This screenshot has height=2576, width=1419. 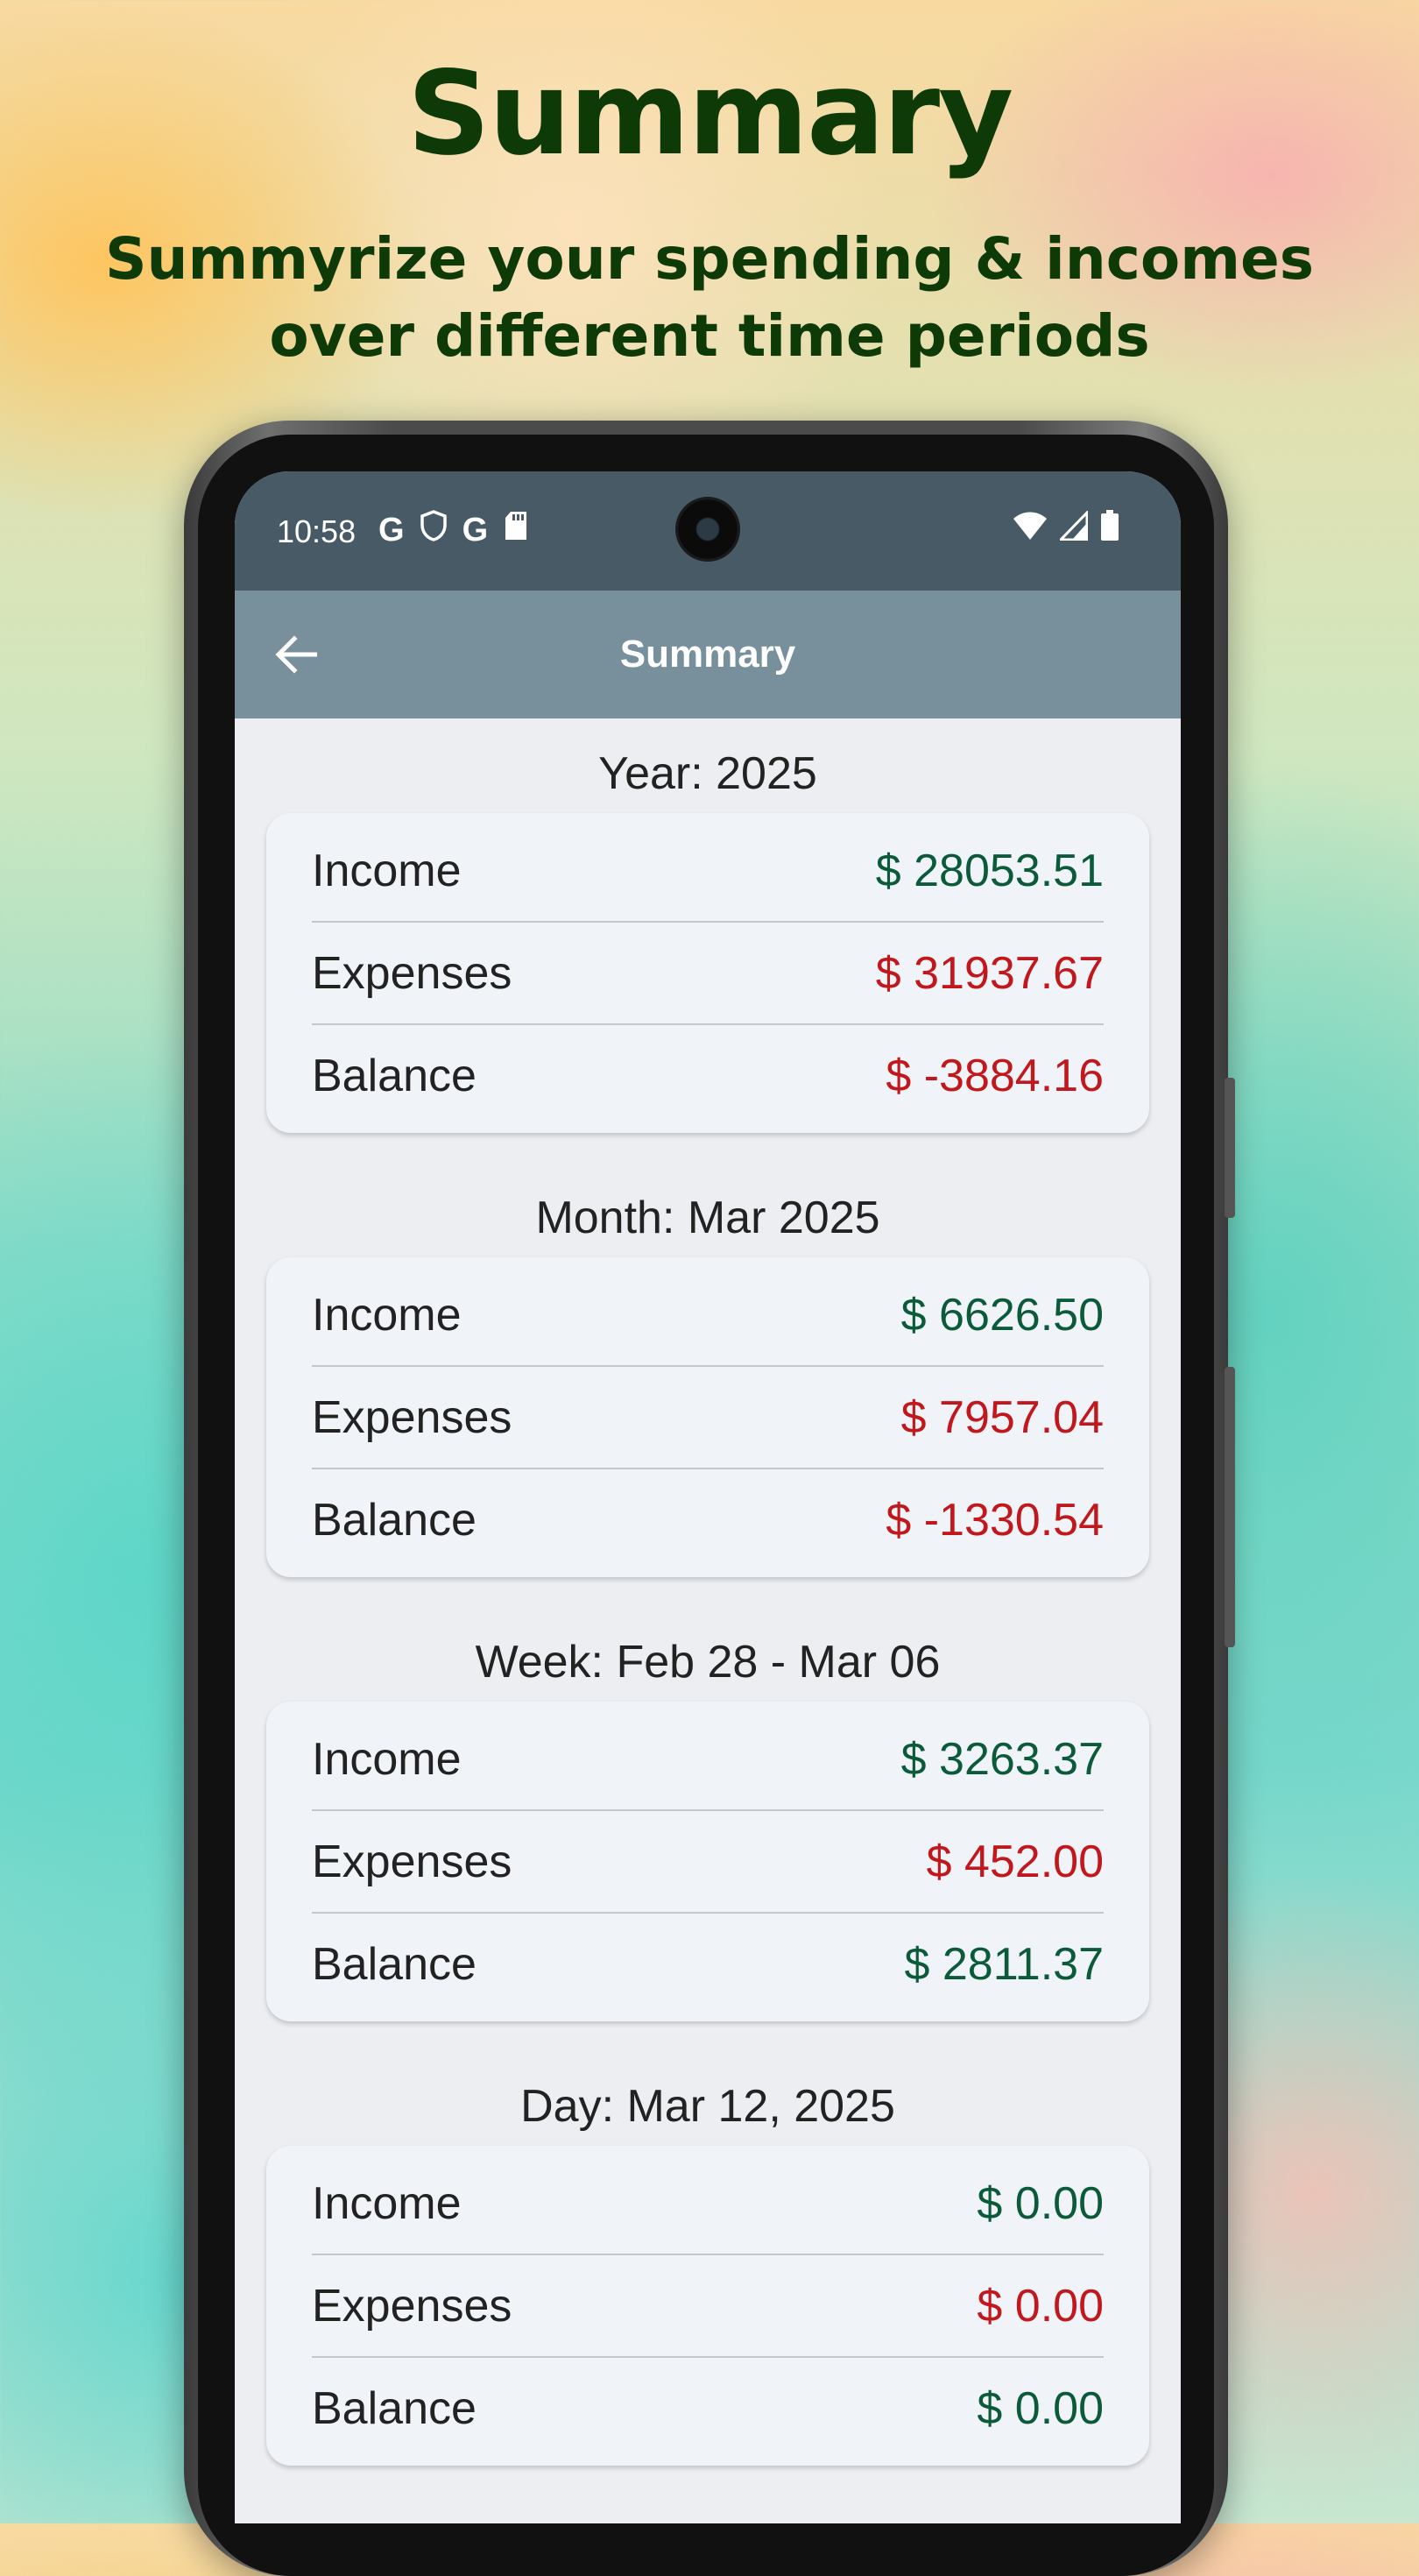 I want to click on expenses-row: Expenses $ 0.00, so click(x=708, y=2306).